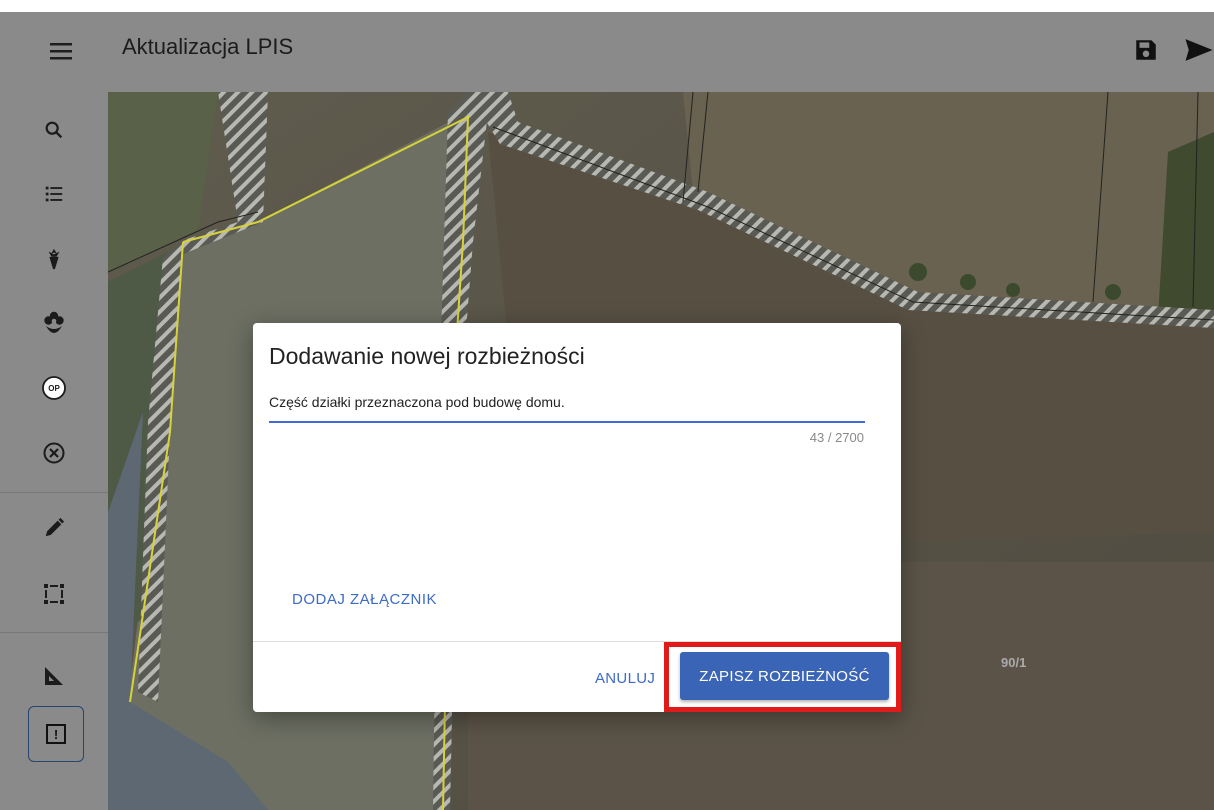 This screenshot has width=1214, height=810. I want to click on parcel-label: 90/1, so click(1014, 662).